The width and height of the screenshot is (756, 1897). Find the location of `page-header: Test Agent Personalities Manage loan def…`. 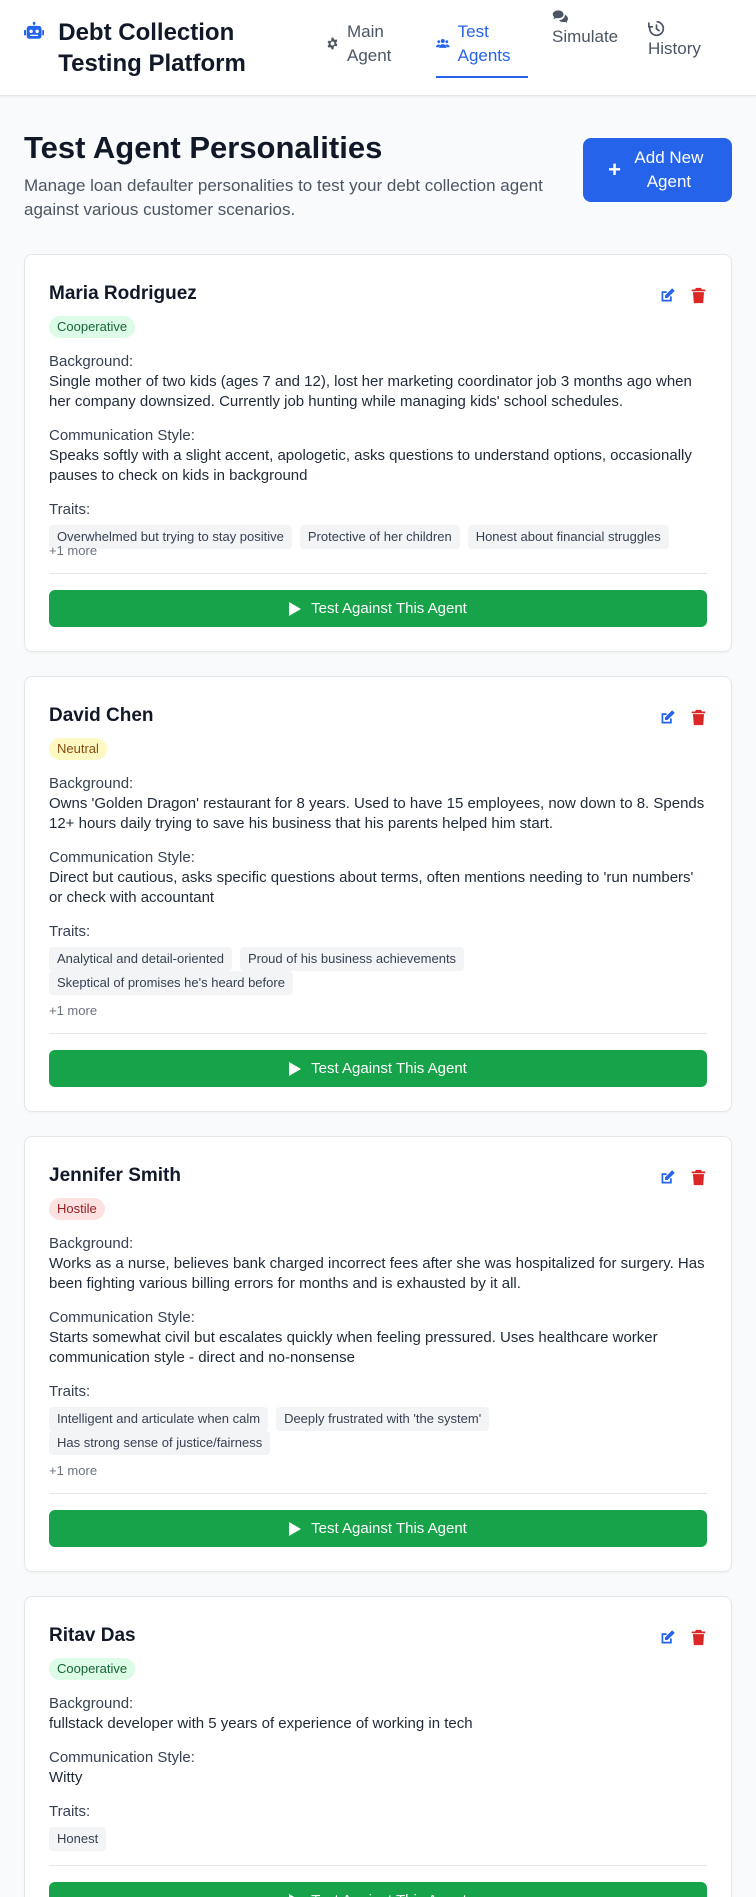

page-header: Test Agent Personalities Manage loan def… is located at coordinates (378, 176).